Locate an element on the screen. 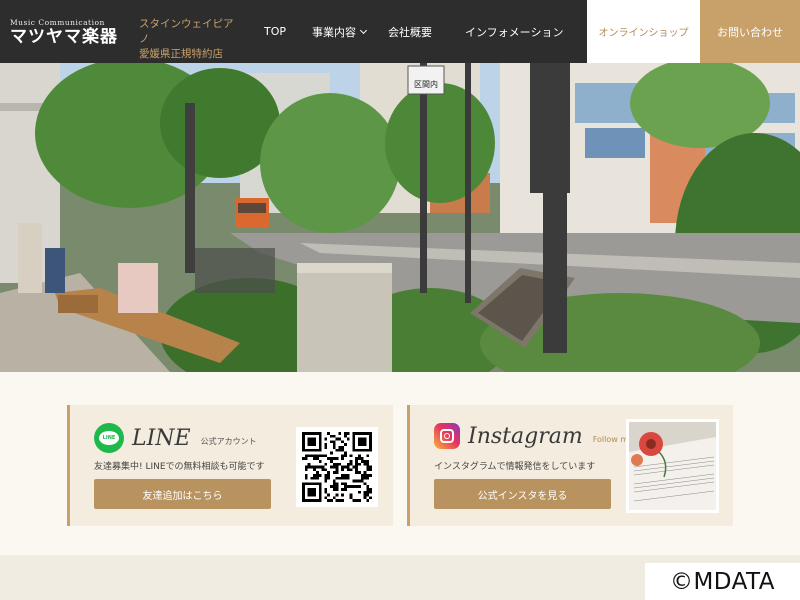  add-line-friend-button: 友達追加はこちら is located at coordinates (182, 494).